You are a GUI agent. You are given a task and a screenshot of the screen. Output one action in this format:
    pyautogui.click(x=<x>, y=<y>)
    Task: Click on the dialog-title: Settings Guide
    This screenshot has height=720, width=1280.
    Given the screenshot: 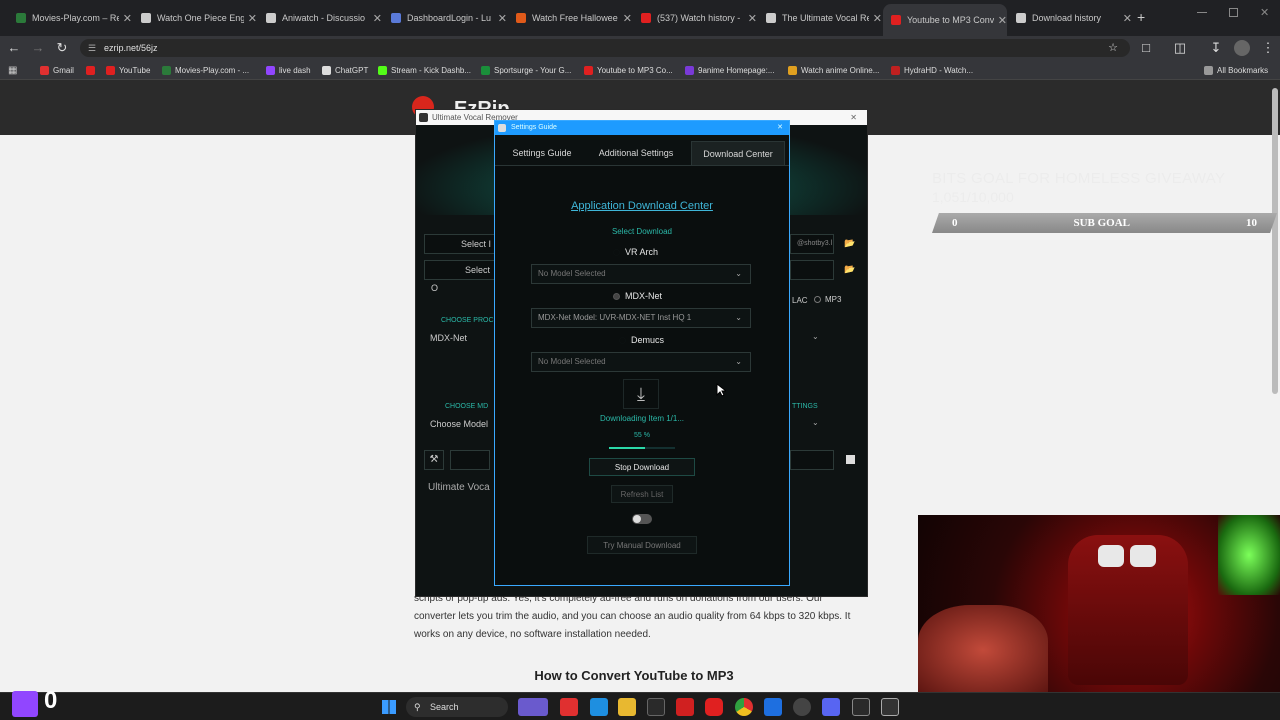 What is the action you would take?
    pyautogui.click(x=534, y=127)
    